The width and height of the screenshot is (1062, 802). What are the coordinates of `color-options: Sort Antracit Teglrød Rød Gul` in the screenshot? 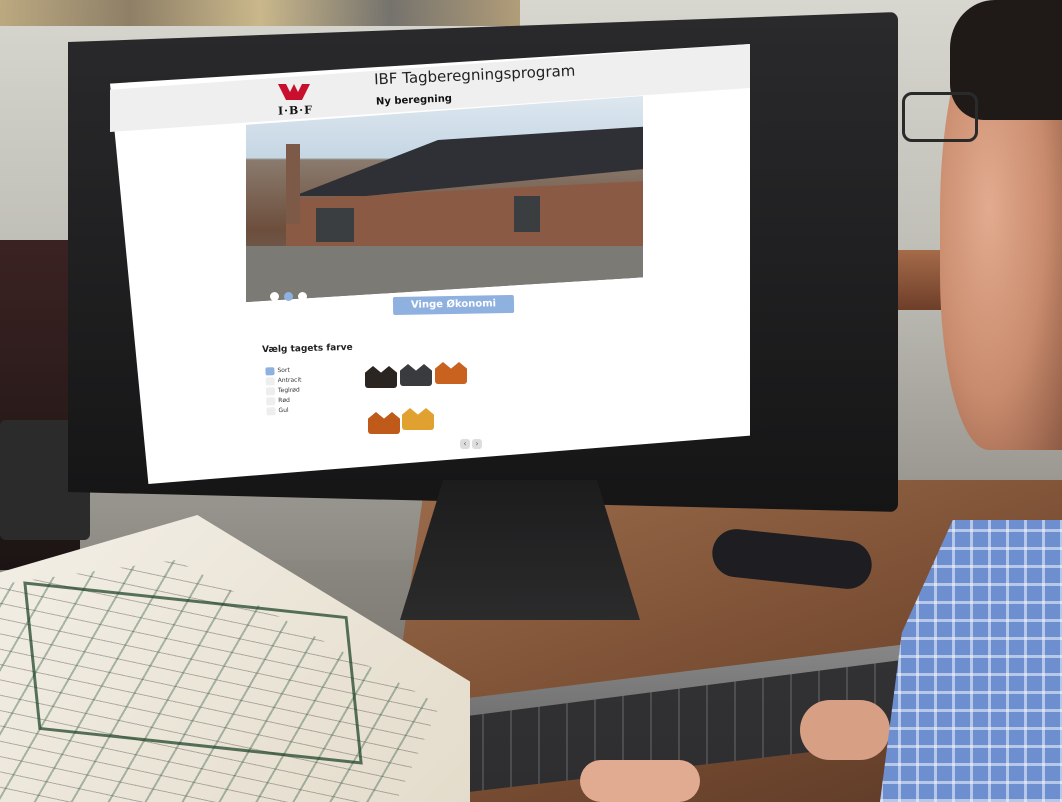 It's located at (283, 391).